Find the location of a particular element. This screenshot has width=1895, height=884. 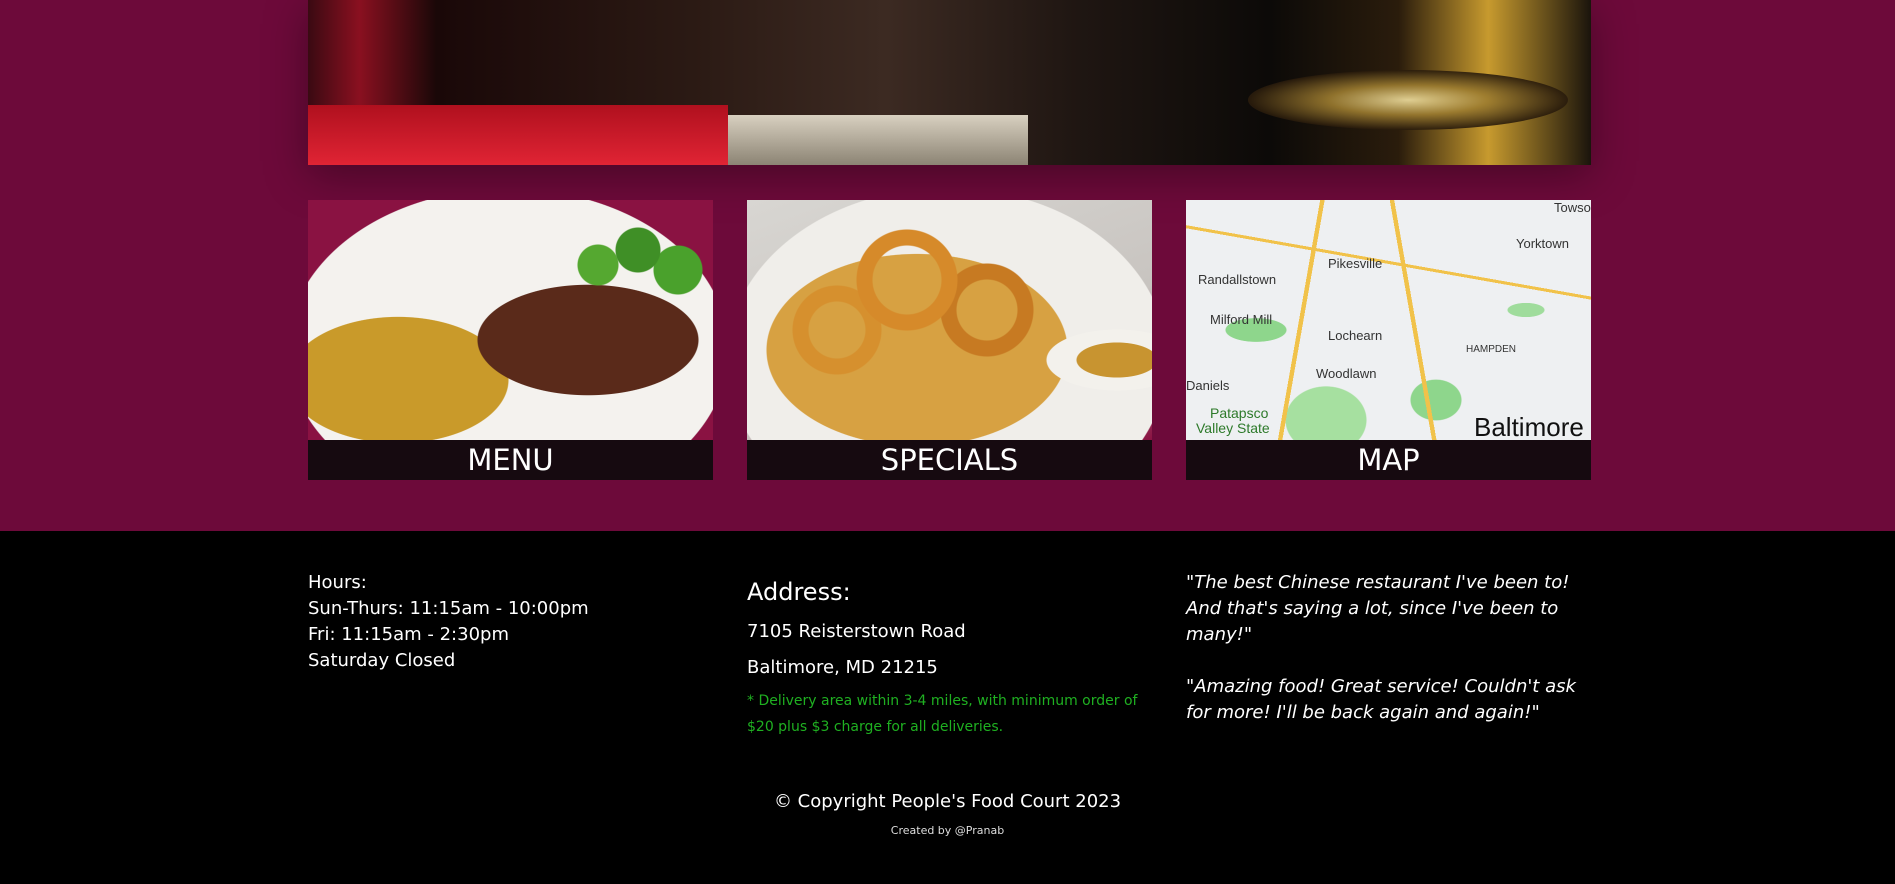

copyright-text: © Copyright People's Food Court 2023 is located at coordinates (947, 801).